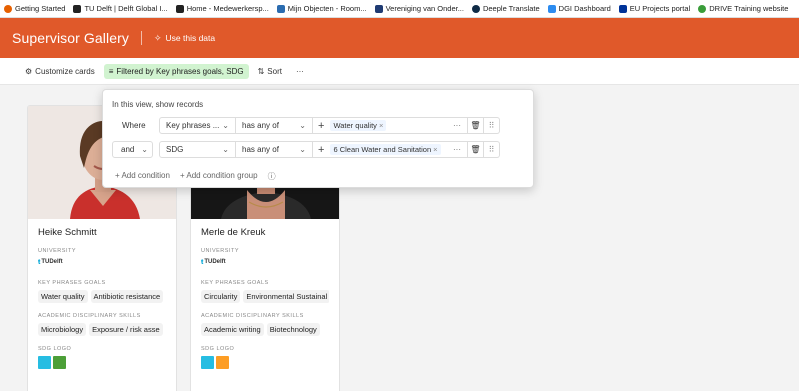 Image resolution: width=799 pixels, height=391 pixels. What do you see at coordinates (197, 125) in the screenshot?
I see `filter-field-select: Key phrases ... ⌄` at bounding box center [197, 125].